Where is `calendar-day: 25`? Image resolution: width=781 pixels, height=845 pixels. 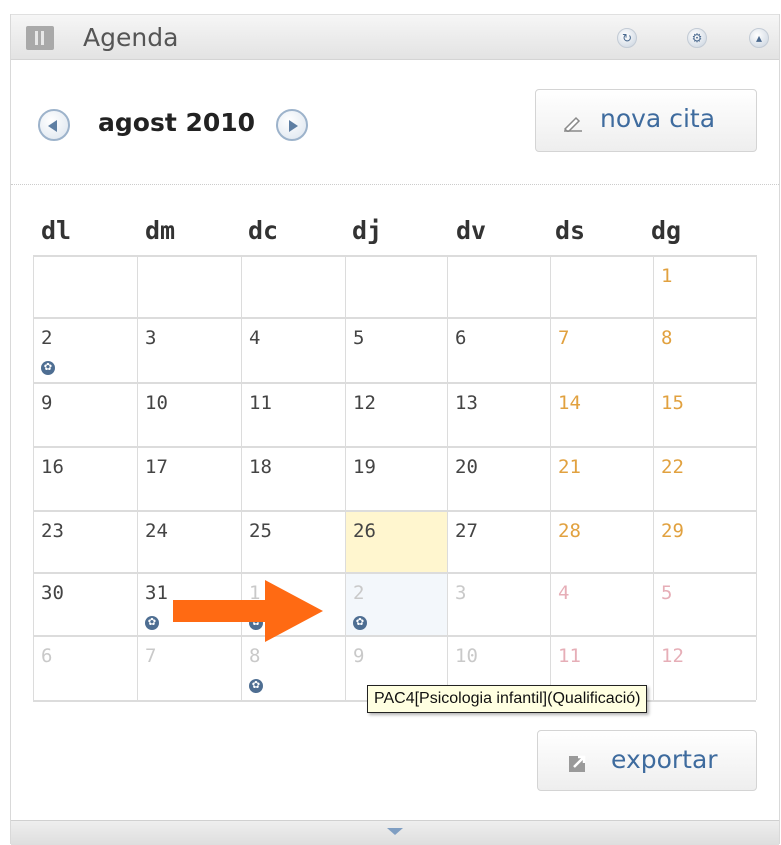 calendar-day: 25 is located at coordinates (293, 541).